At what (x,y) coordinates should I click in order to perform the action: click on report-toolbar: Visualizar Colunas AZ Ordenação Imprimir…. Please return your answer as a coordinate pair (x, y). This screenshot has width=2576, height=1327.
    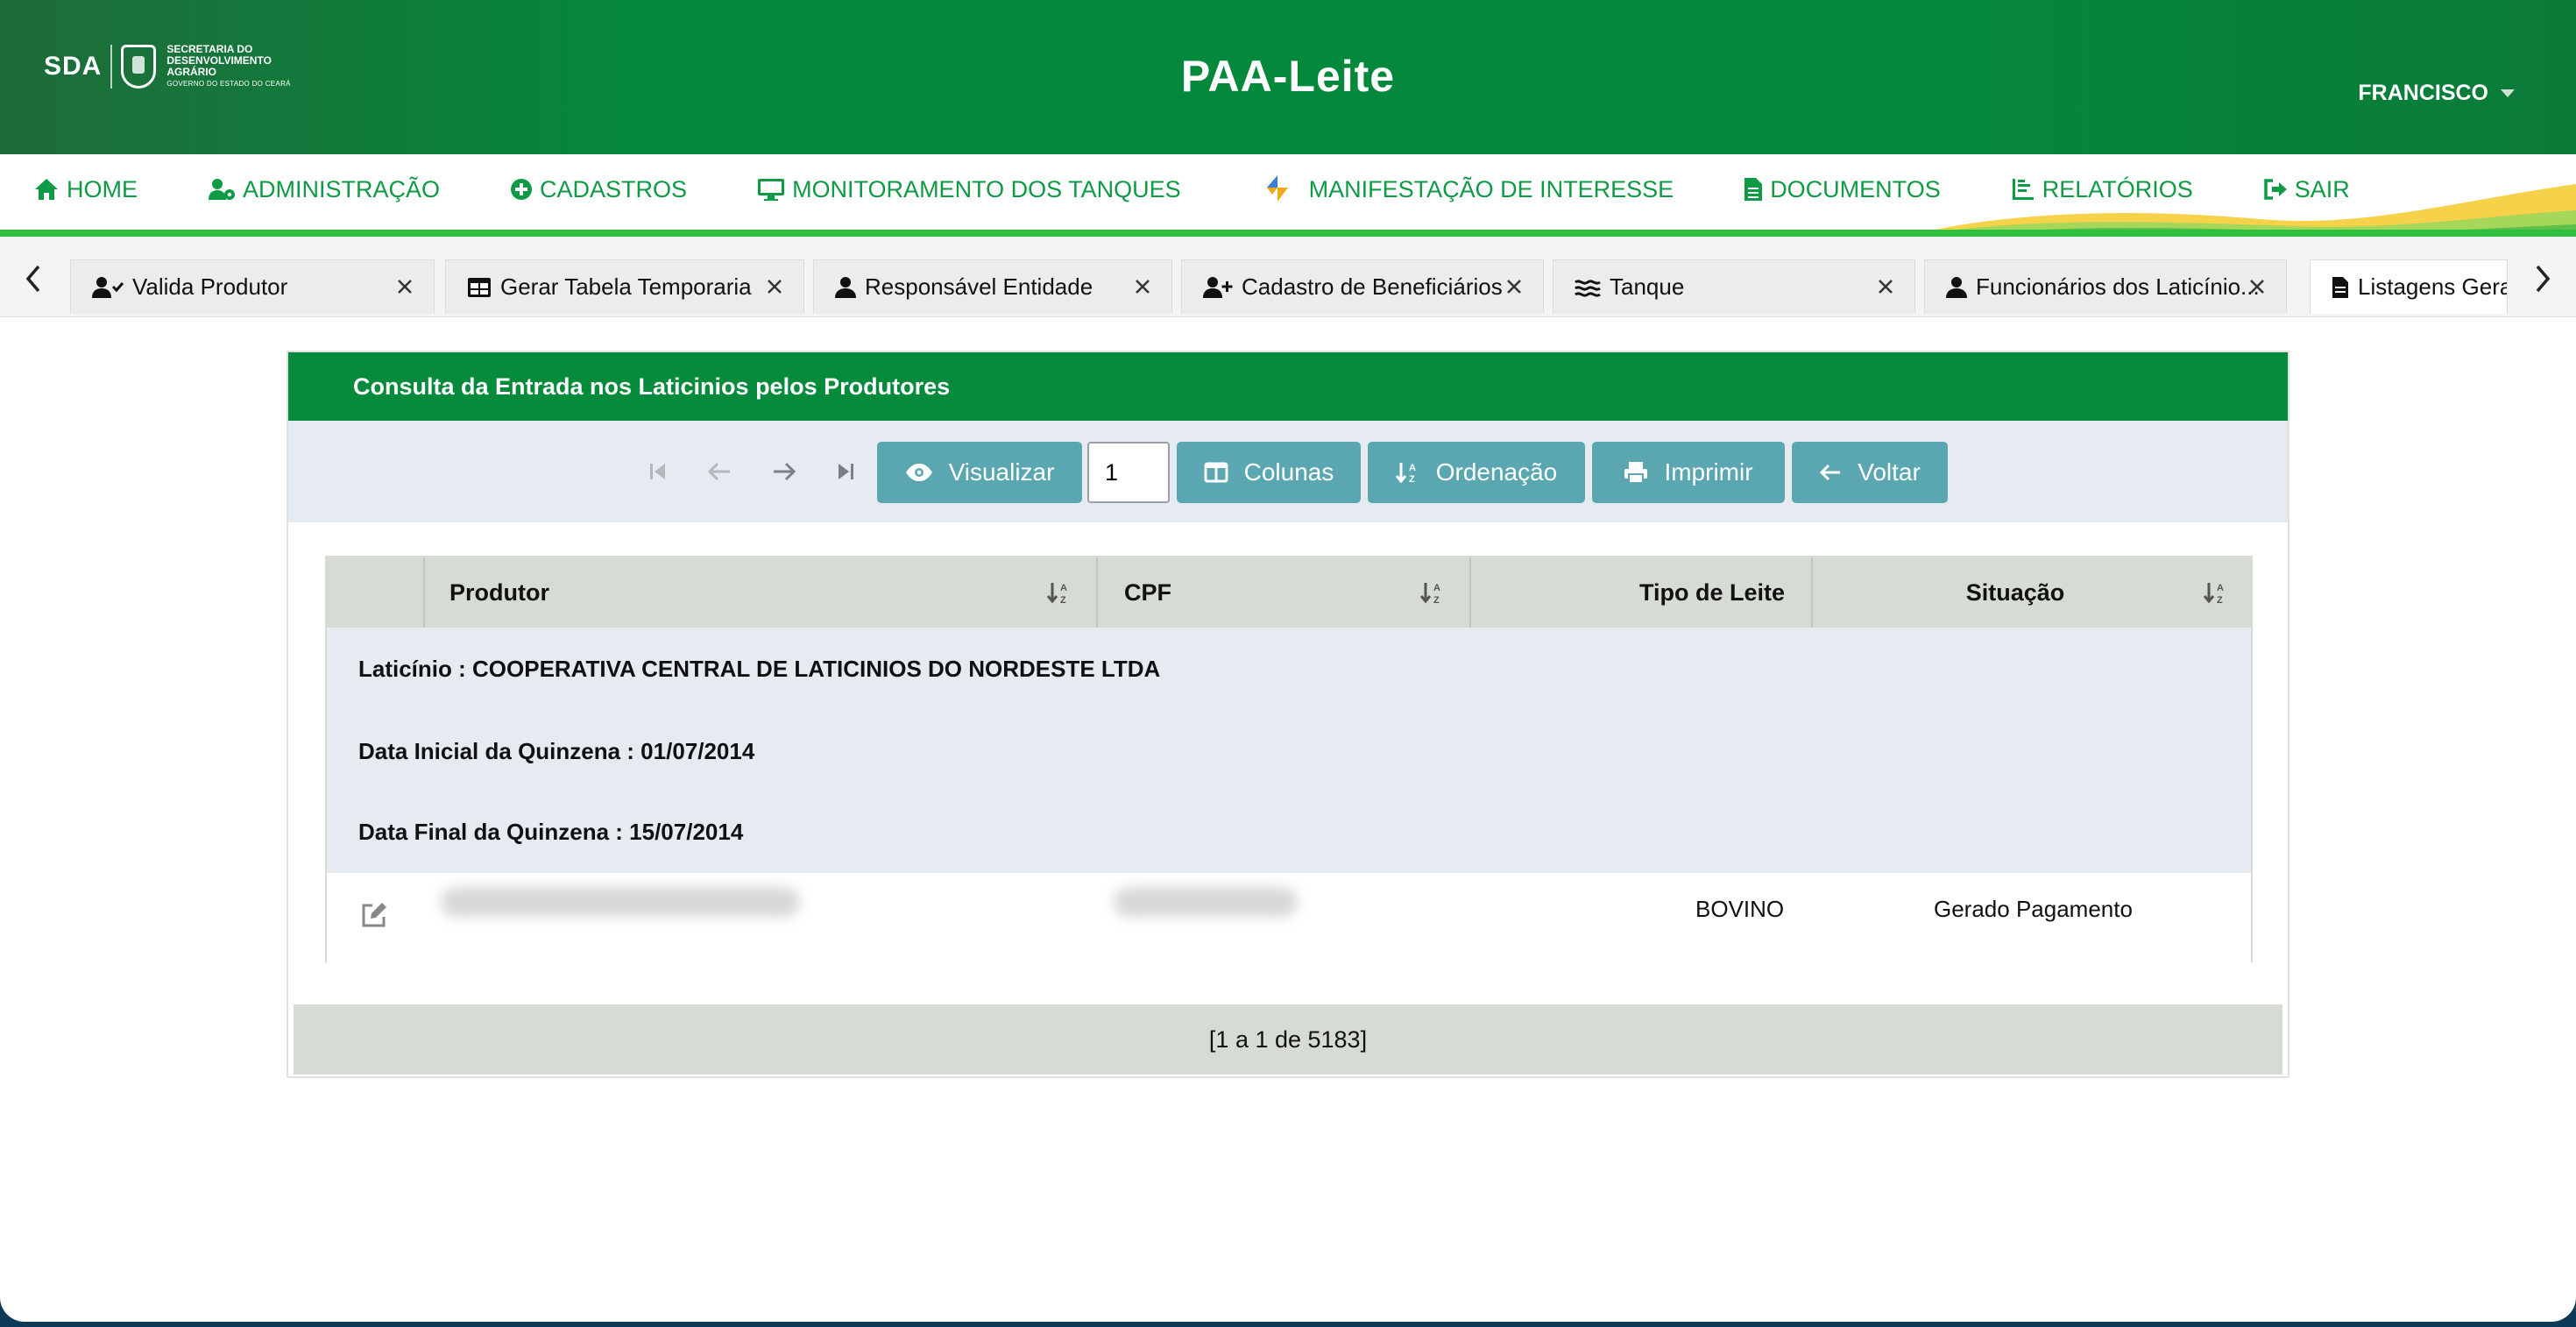
    Looking at the image, I should click on (1288, 471).